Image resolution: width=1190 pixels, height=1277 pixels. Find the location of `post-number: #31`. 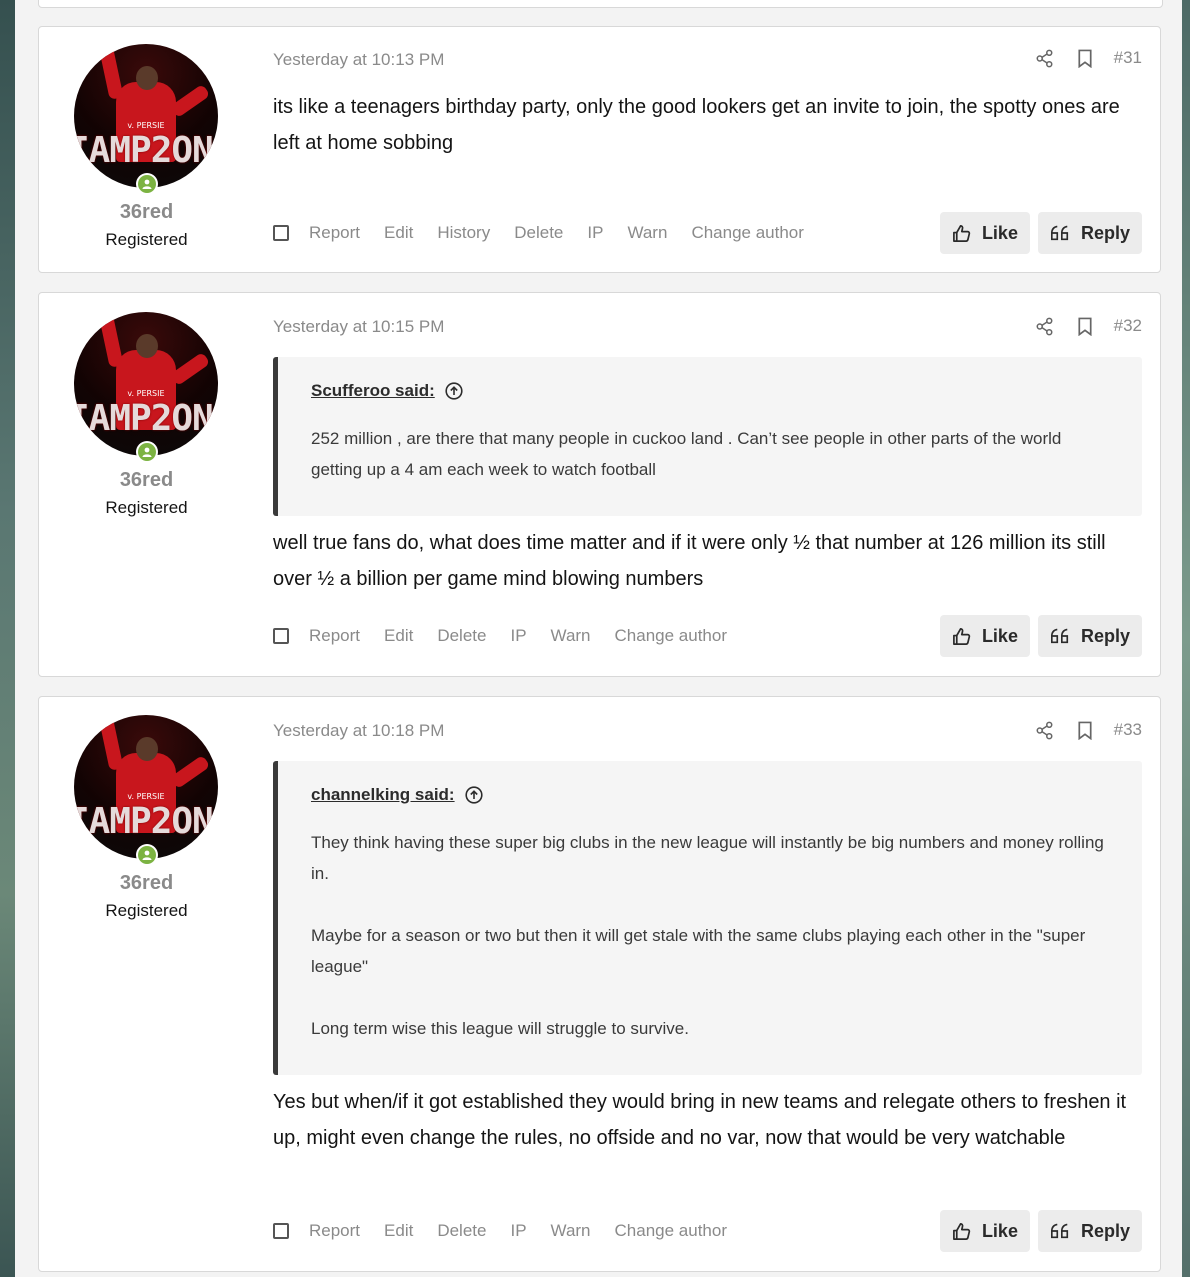

post-number: #31 is located at coordinates (1128, 58).